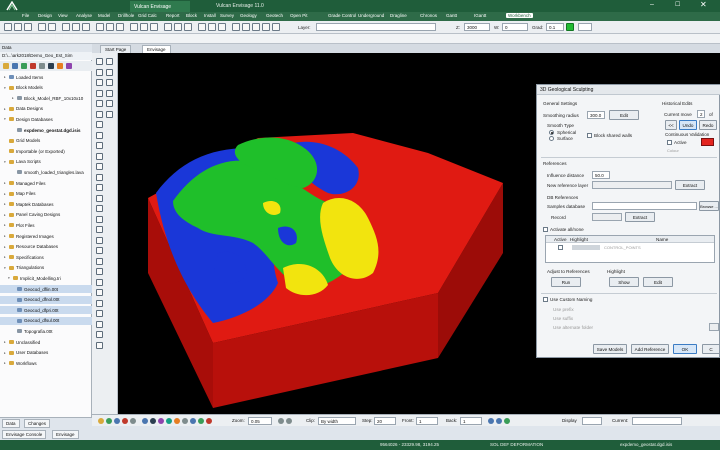 The width and height of the screenshot is (720, 450). I want to click on split-tool-icon, so click(99, 166).